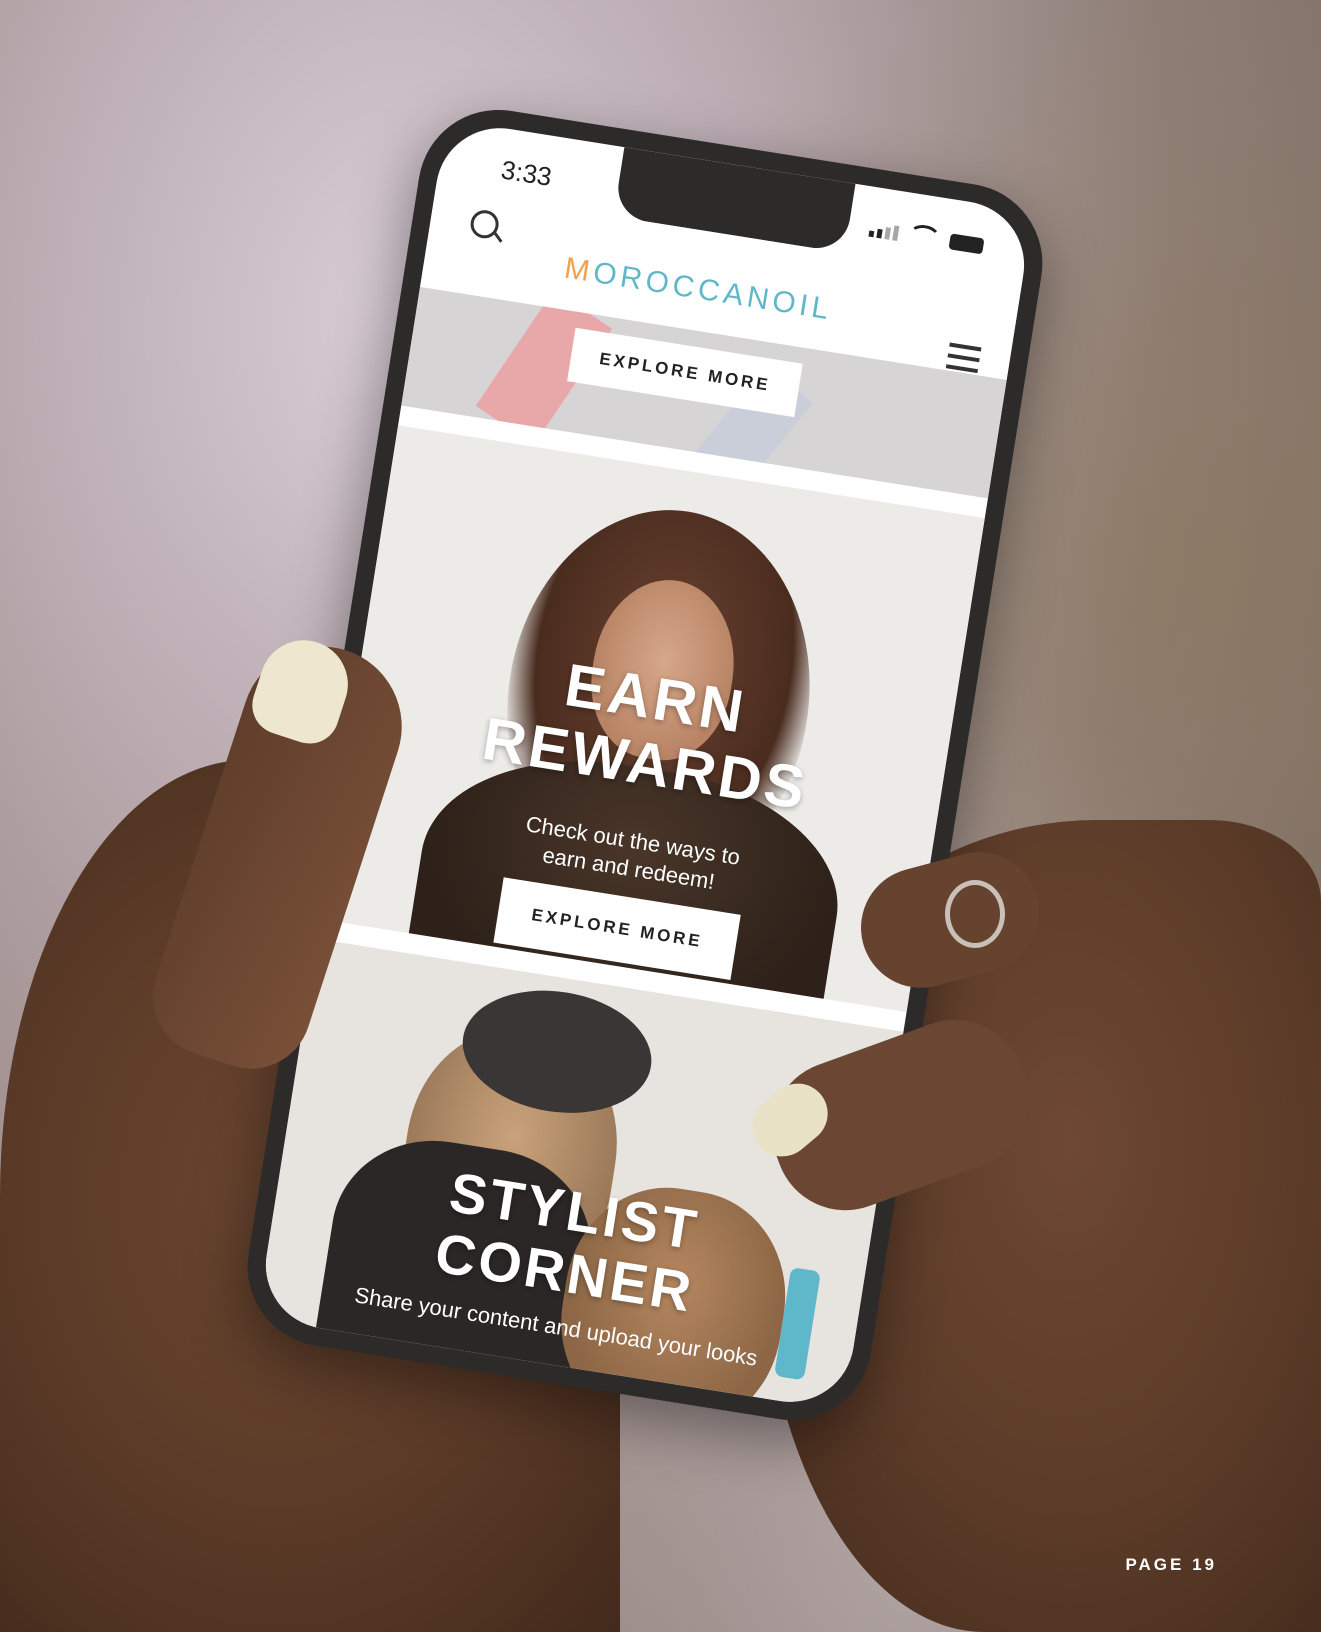 The height and width of the screenshot is (1632, 1321). I want to click on page-number: PAGE 19, so click(1171, 1564).